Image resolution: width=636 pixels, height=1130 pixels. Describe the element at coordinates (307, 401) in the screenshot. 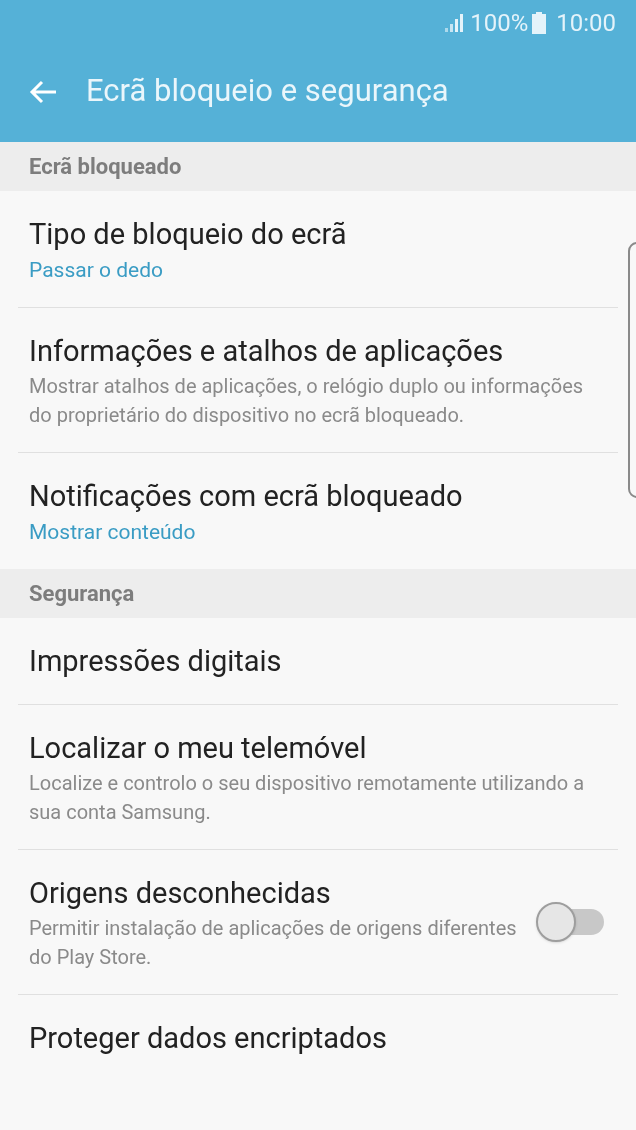

I see `item-subtitle: Mostrar atalhos de aplicações, o relógio duplo ou informações do proprietário do dispositivo no ecrã bloqueado.` at that location.